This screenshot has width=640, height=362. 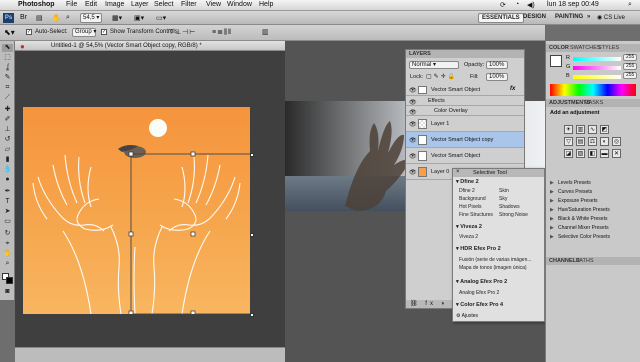 What do you see at coordinates (7, 234) in the screenshot?
I see `3d-rotate-tool-icon: ↻` at bounding box center [7, 234].